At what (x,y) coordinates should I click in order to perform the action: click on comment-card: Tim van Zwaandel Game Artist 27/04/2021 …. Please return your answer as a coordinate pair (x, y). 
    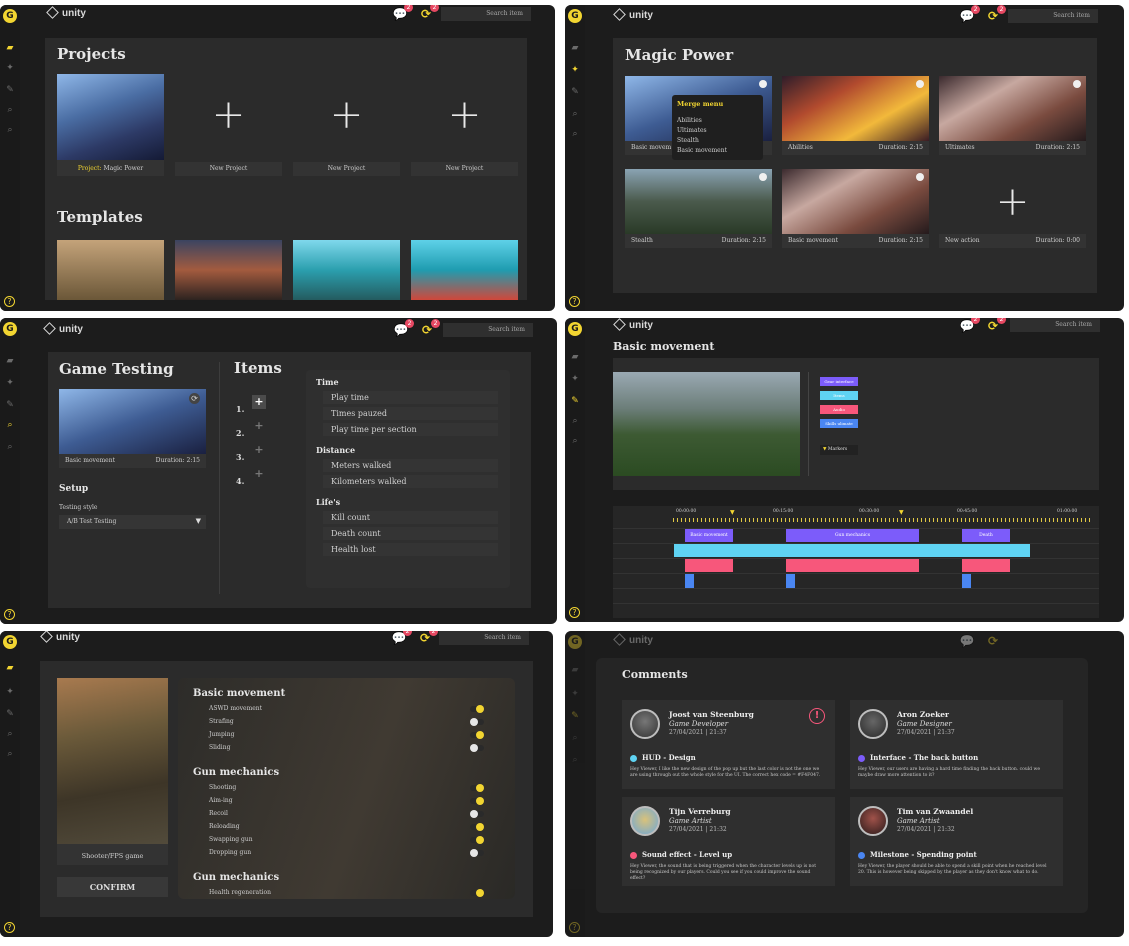
    Looking at the image, I should click on (956, 841).